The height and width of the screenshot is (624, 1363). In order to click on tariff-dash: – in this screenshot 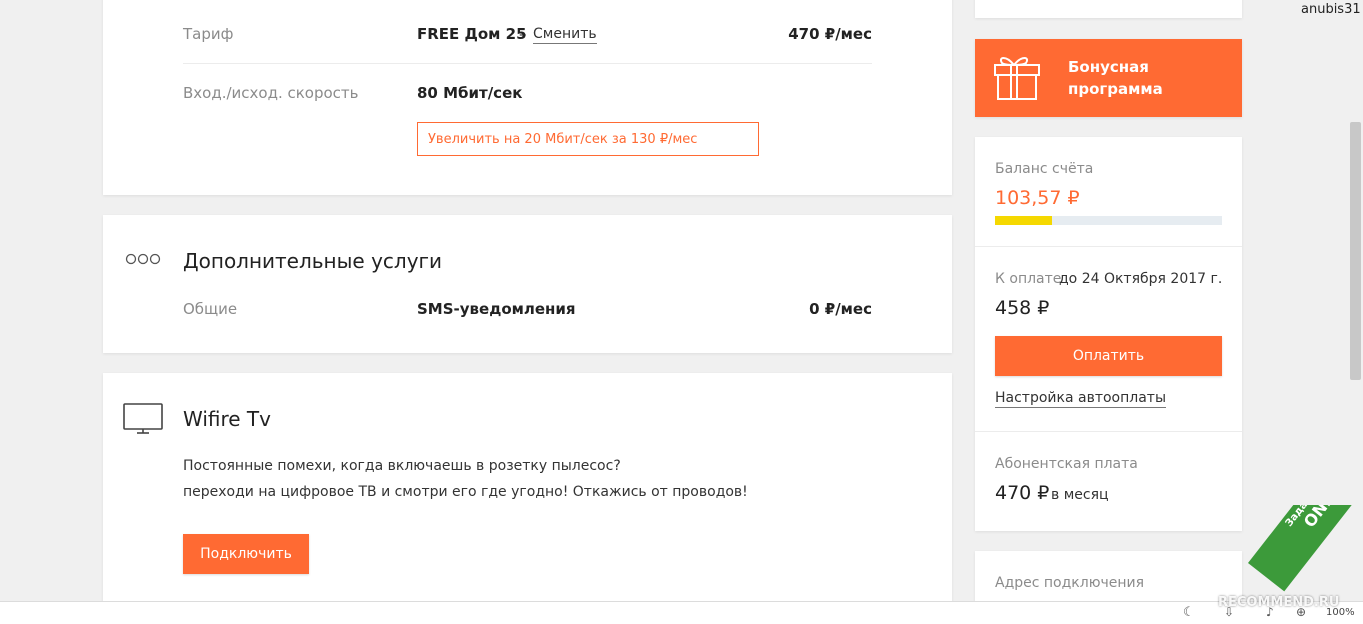, I will do `click(523, 34)`.